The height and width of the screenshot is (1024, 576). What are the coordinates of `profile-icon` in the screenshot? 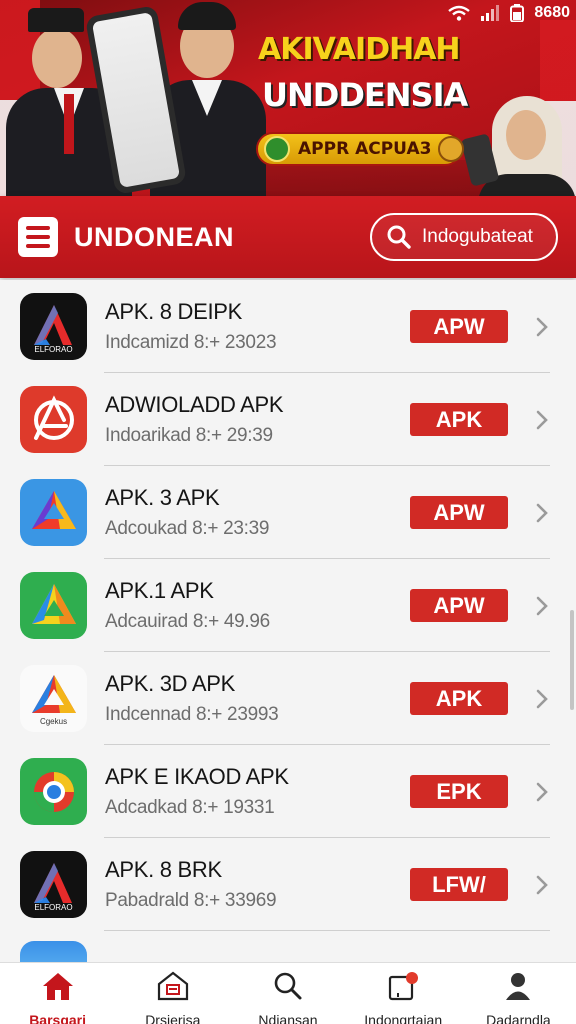 It's located at (518, 988).